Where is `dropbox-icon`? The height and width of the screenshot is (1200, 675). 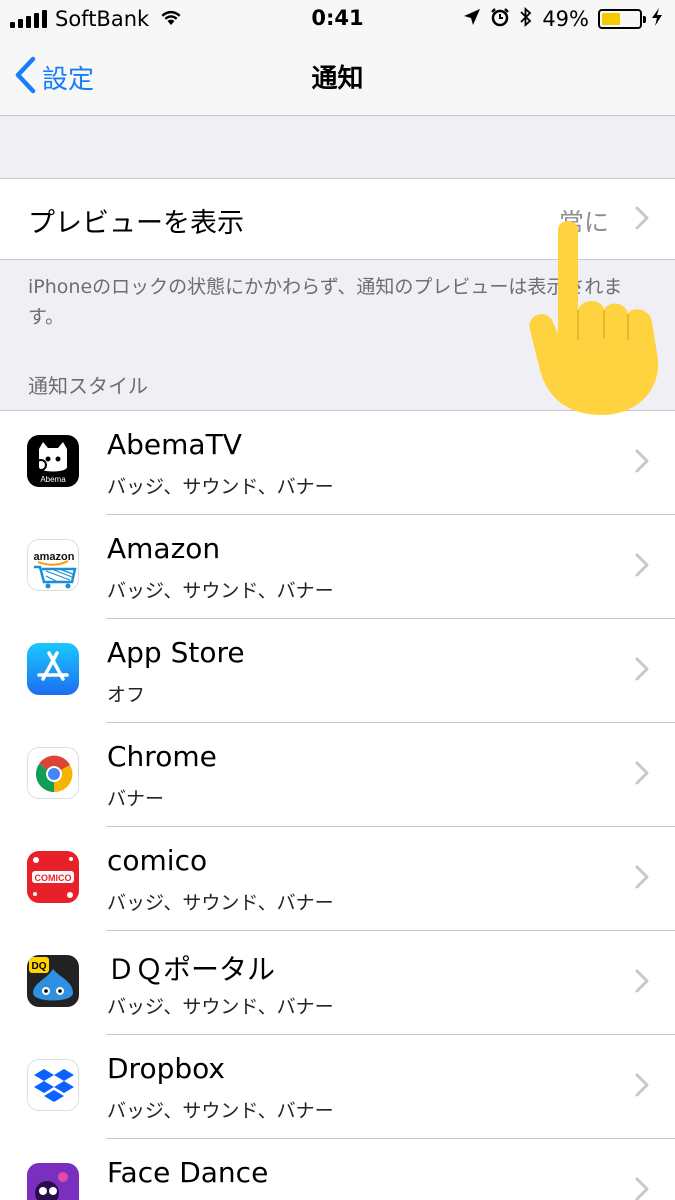
dropbox-icon is located at coordinates (53, 1085).